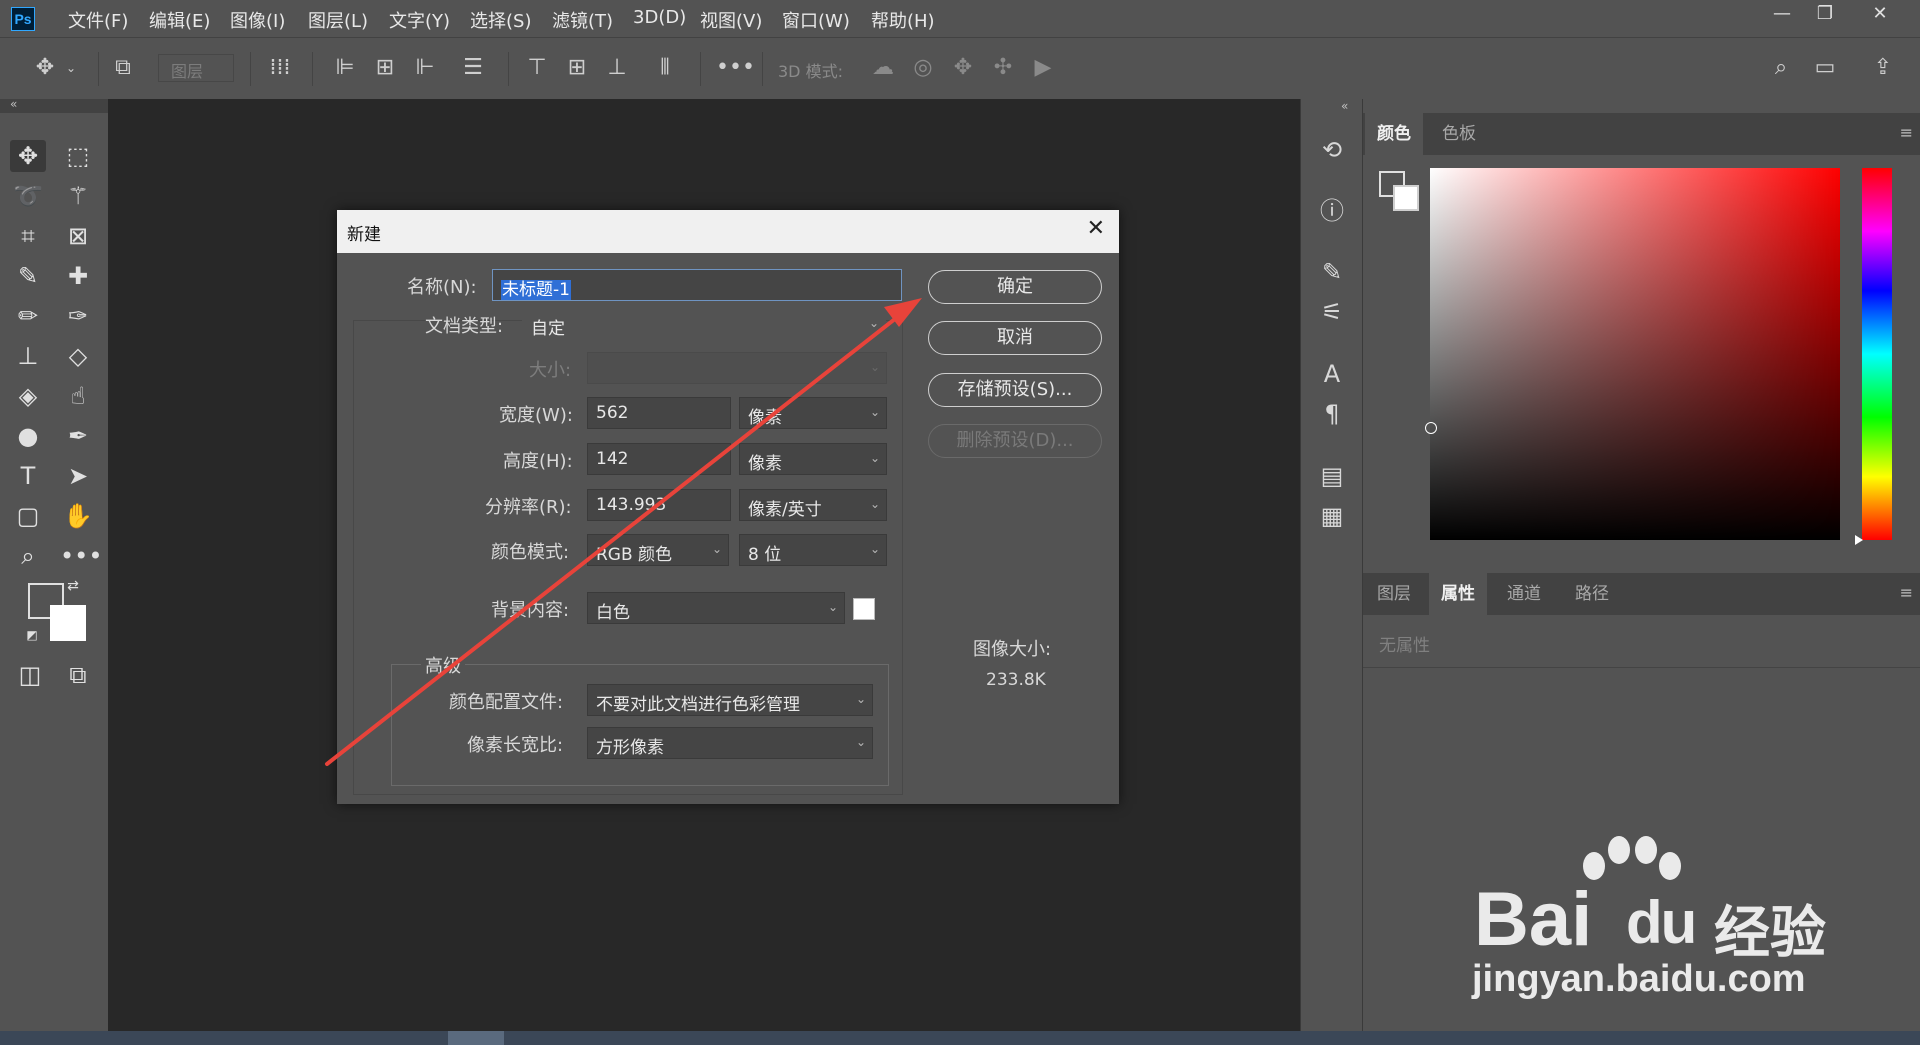 Image resolution: width=1920 pixels, height=1045 pixels. I want to click on tab-color: 颜色, so click(1394, 134).